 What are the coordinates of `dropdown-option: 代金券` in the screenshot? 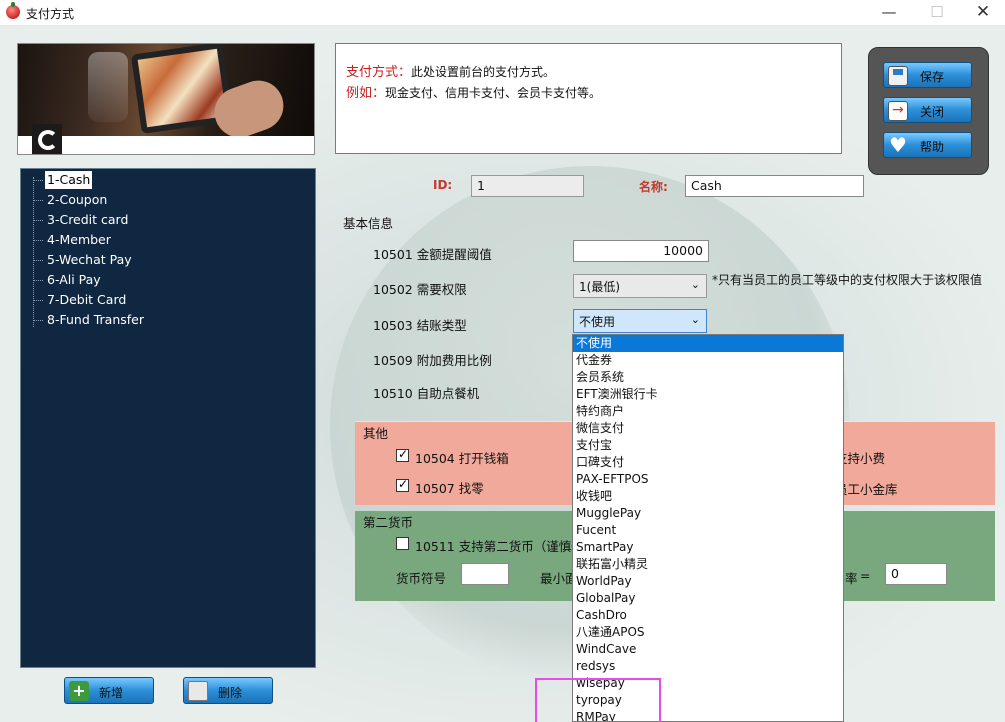 It's located at (708, 360).